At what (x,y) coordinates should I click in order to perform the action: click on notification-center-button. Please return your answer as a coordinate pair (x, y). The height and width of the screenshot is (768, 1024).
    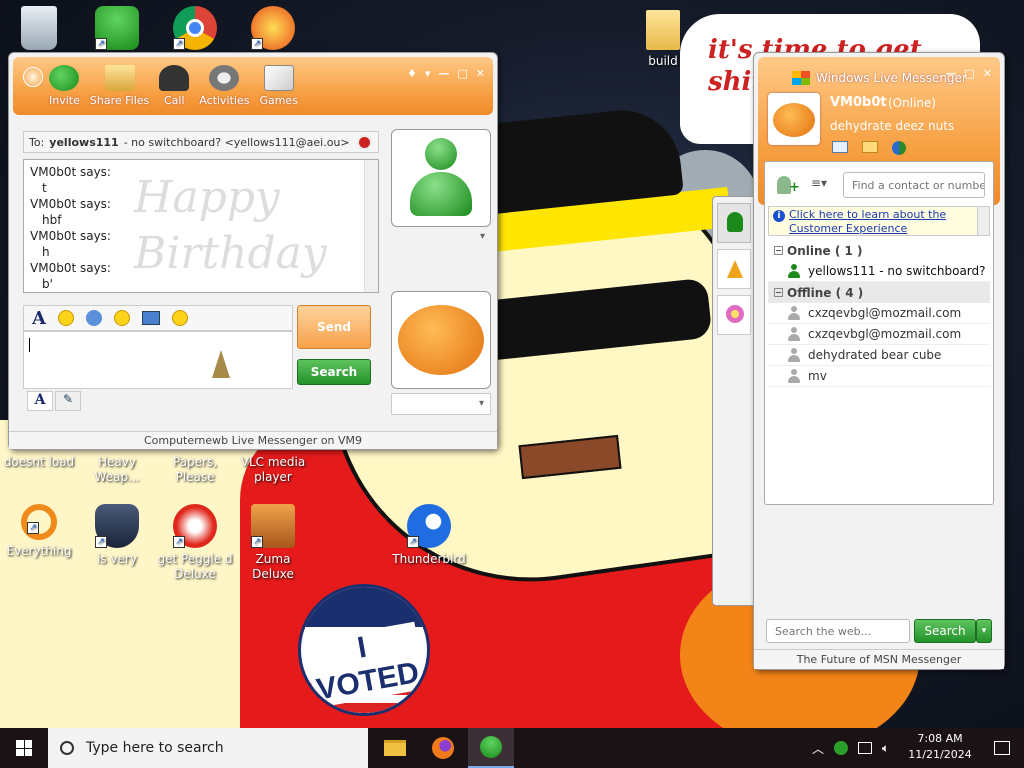
    Looking at the image, I should click on (1002, 748).